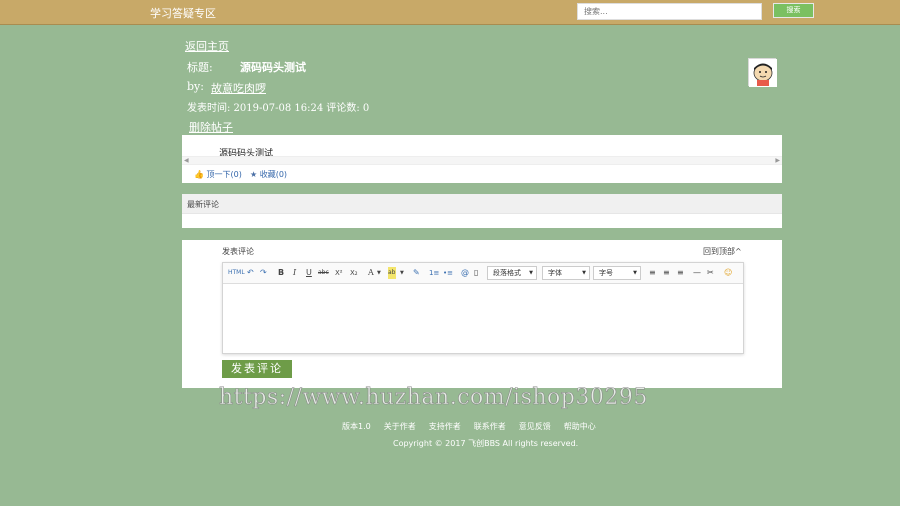  I want to click on paragraph-format-value: 段落格式, so click(507, 273).